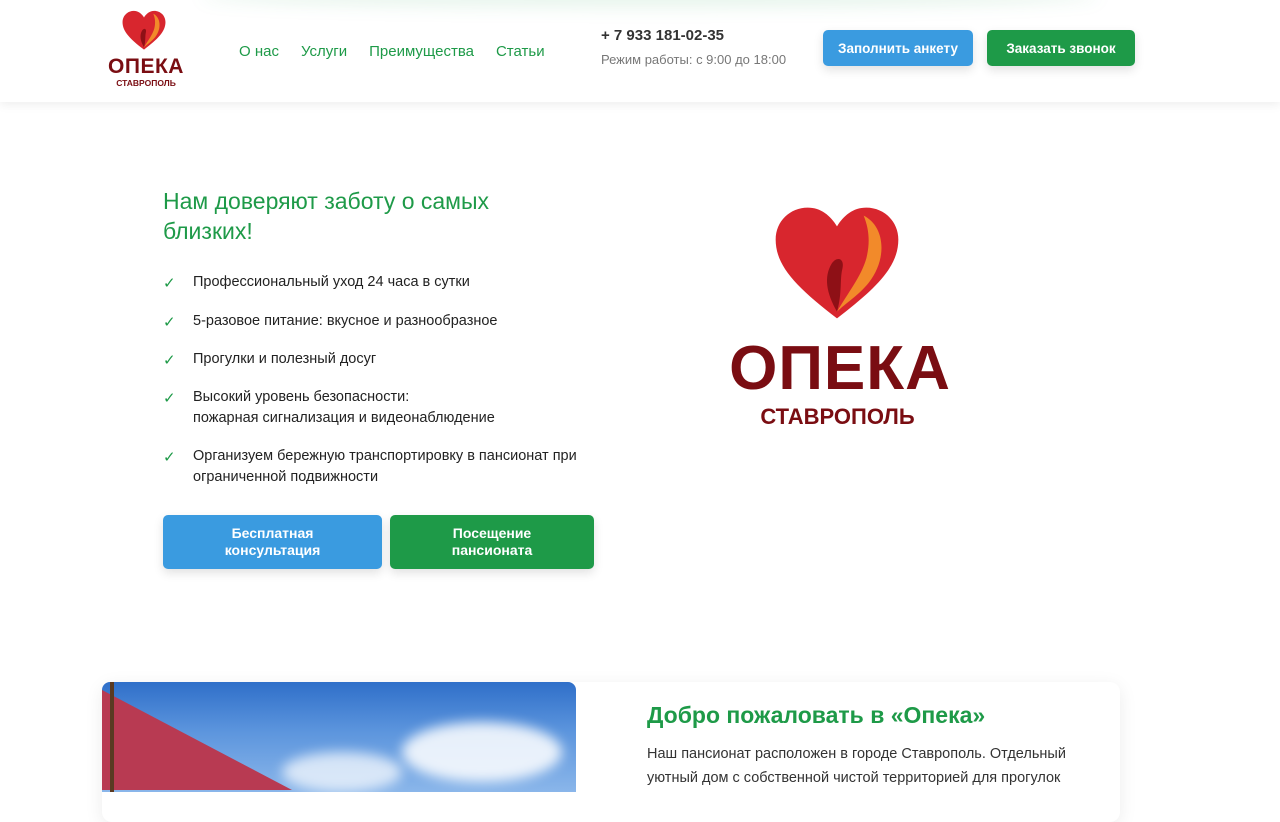 The width and height of the screenshot is (1280, 822). Describe the element at coordinates (840, 320) in the screenshot. I see `hero-logo: ОПЕКА СТАВРОПОЛЬ` at that location.